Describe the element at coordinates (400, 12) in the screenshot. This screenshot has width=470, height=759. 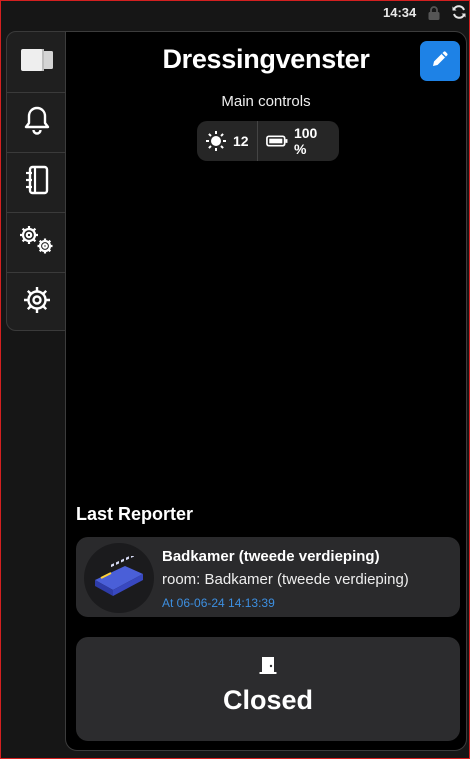
I see `status-time: 14:34` at that location.